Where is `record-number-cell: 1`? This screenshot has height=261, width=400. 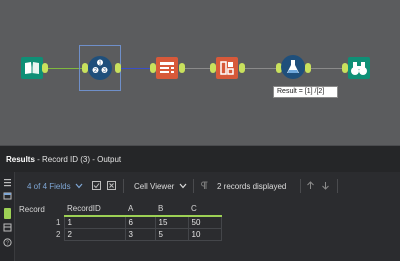
record-number-cell: 1 is located at coordinates (58, 222).